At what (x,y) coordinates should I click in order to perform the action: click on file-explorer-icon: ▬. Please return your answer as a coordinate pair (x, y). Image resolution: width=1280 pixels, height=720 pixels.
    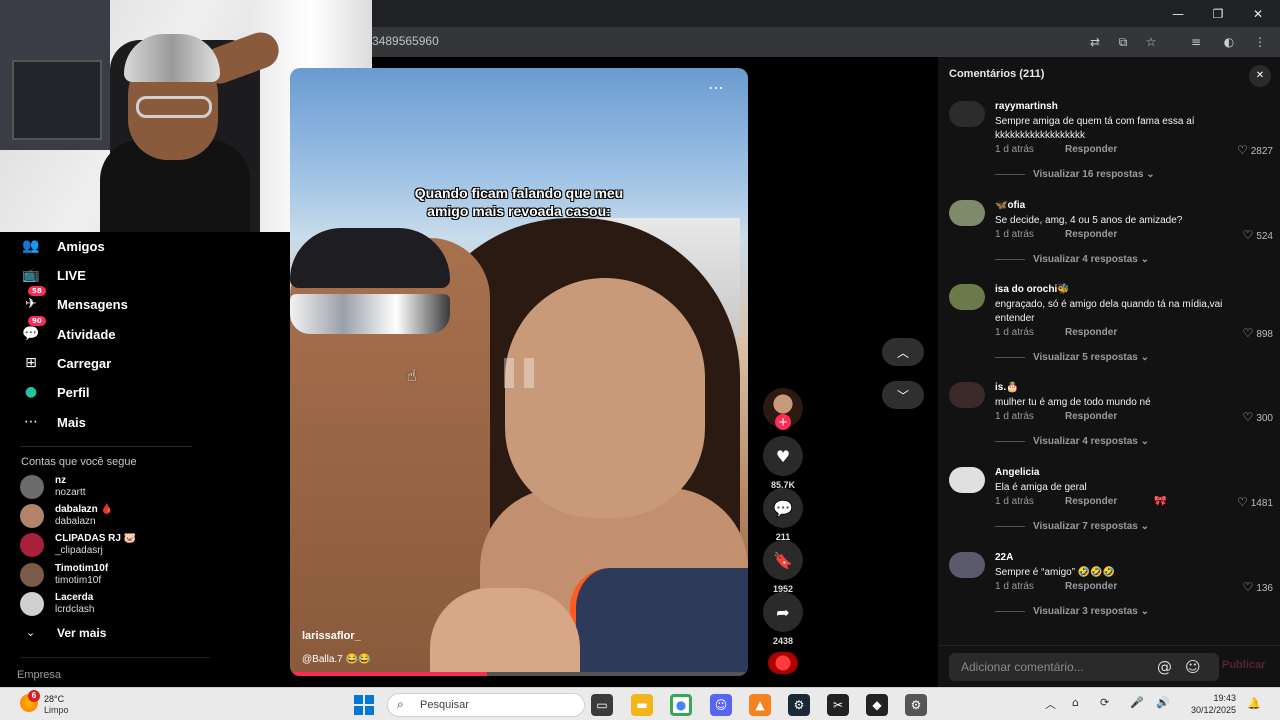
    Looking at the image, I should click on (642, 705).